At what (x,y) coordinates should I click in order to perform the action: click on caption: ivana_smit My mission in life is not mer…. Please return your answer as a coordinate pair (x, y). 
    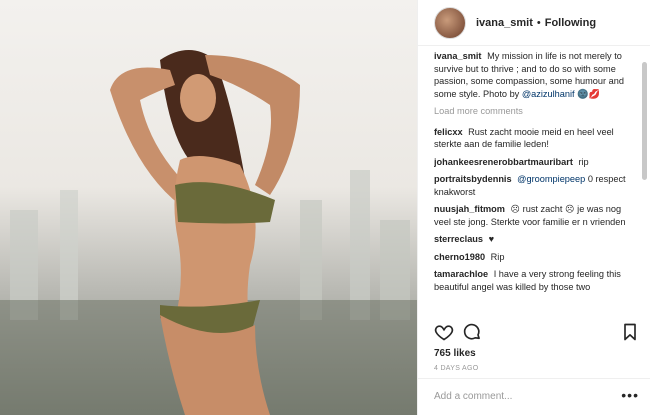
    Looking at the image, I should click on (534, 75).